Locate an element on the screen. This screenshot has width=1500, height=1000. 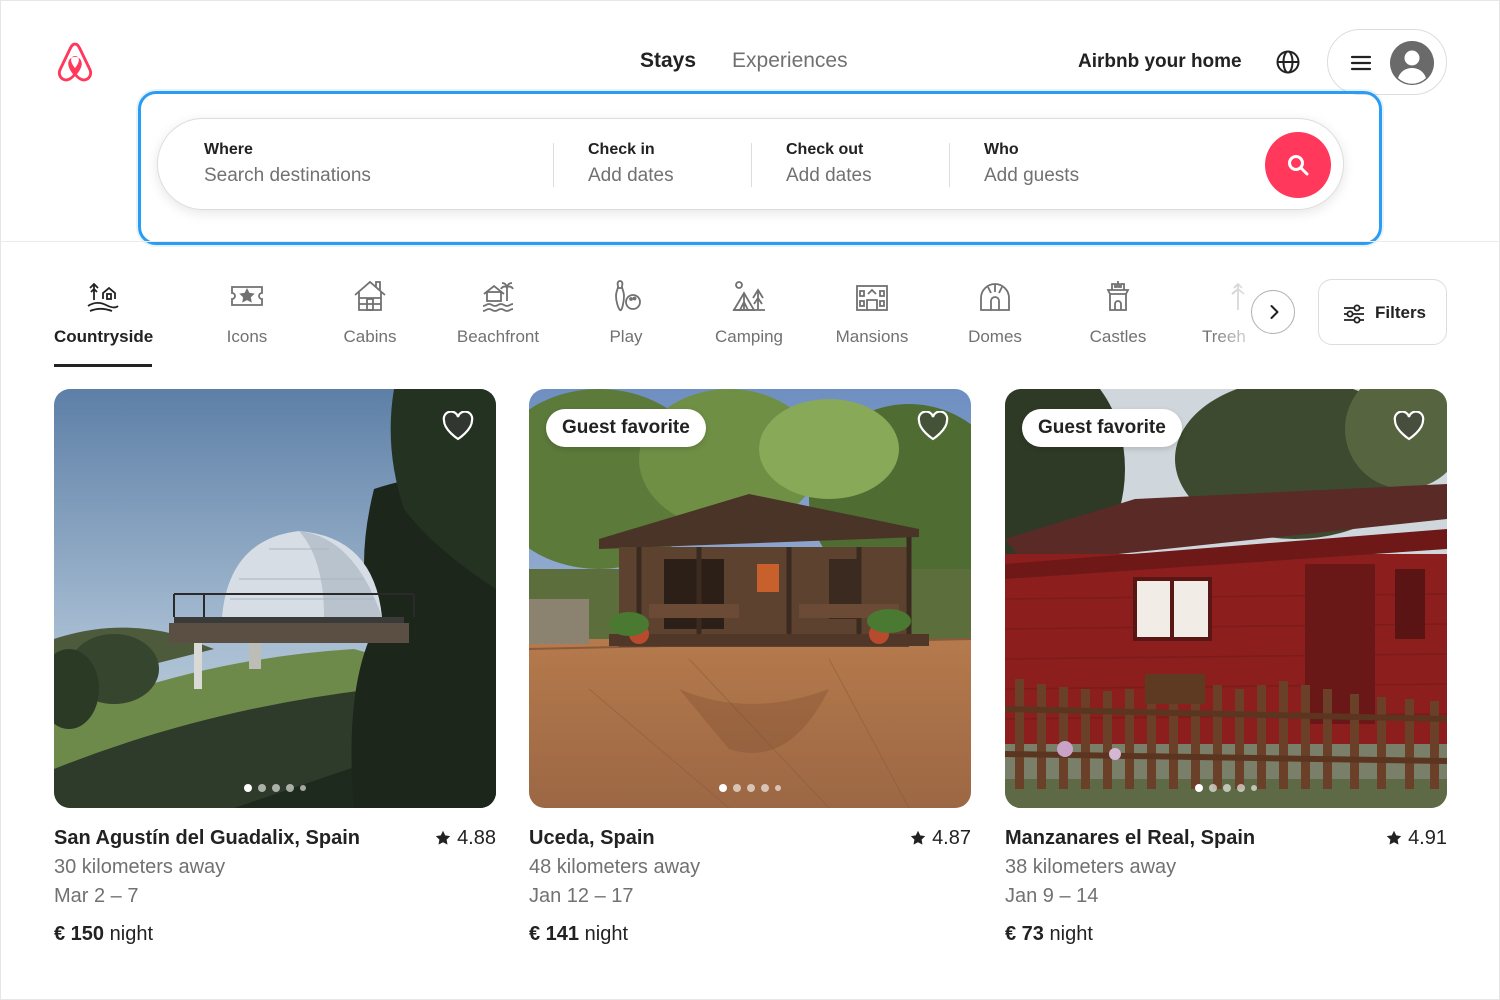
wooden-cabin-photo is located at coordinates (750, 598).